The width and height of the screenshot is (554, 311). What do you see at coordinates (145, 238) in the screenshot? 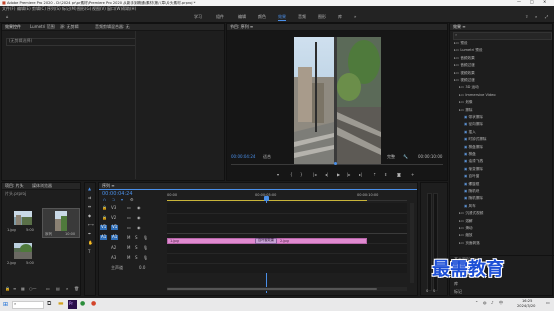
I see `mic-icon: 🎙` at bounding box center [145, 238].